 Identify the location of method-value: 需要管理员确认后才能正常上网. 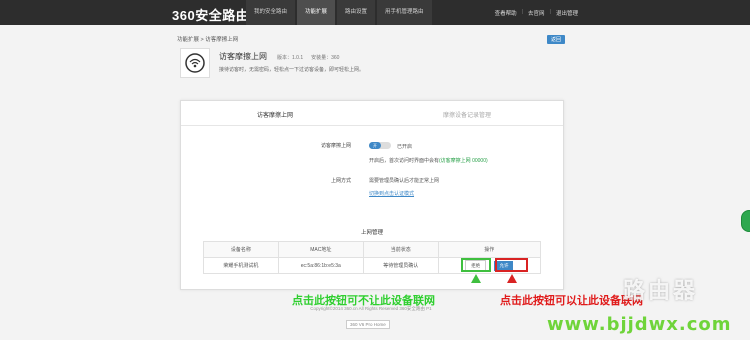
(404, 181).